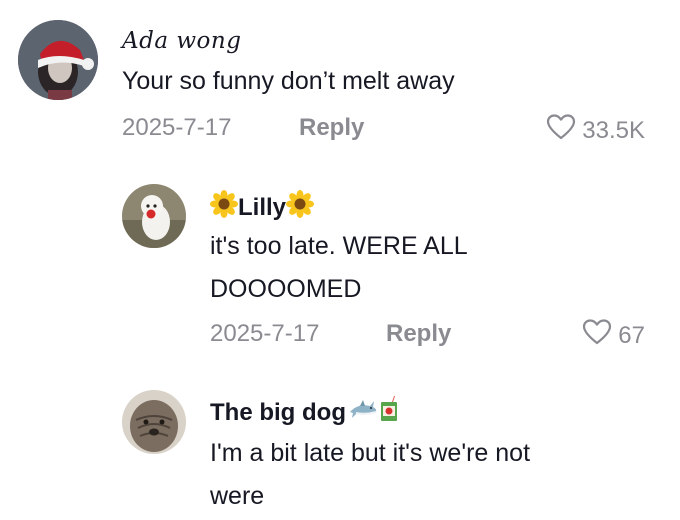 This screenshot has width=680, height=520. What do you see at coordinates (631, 335) in the screenshot?
I see `like-count: 67` at bounding box center [631, 335].